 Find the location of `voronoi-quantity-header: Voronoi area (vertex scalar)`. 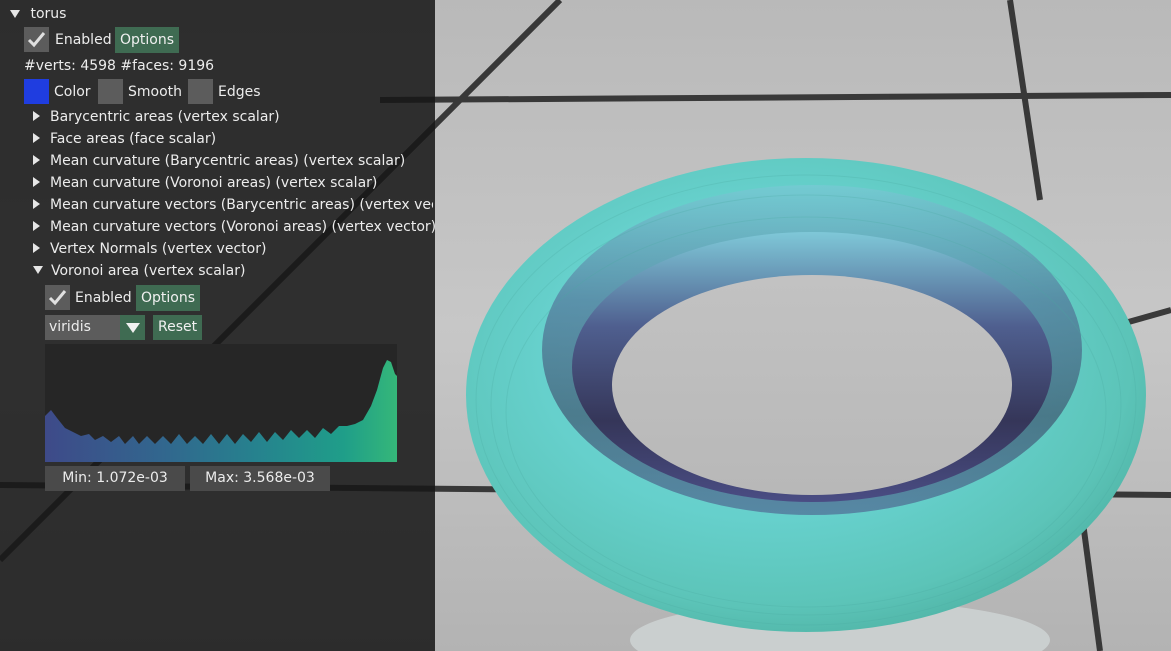

voronoi-quantity-header: Voronoi area (vertex scalar) is located at coordinates (139, 271).